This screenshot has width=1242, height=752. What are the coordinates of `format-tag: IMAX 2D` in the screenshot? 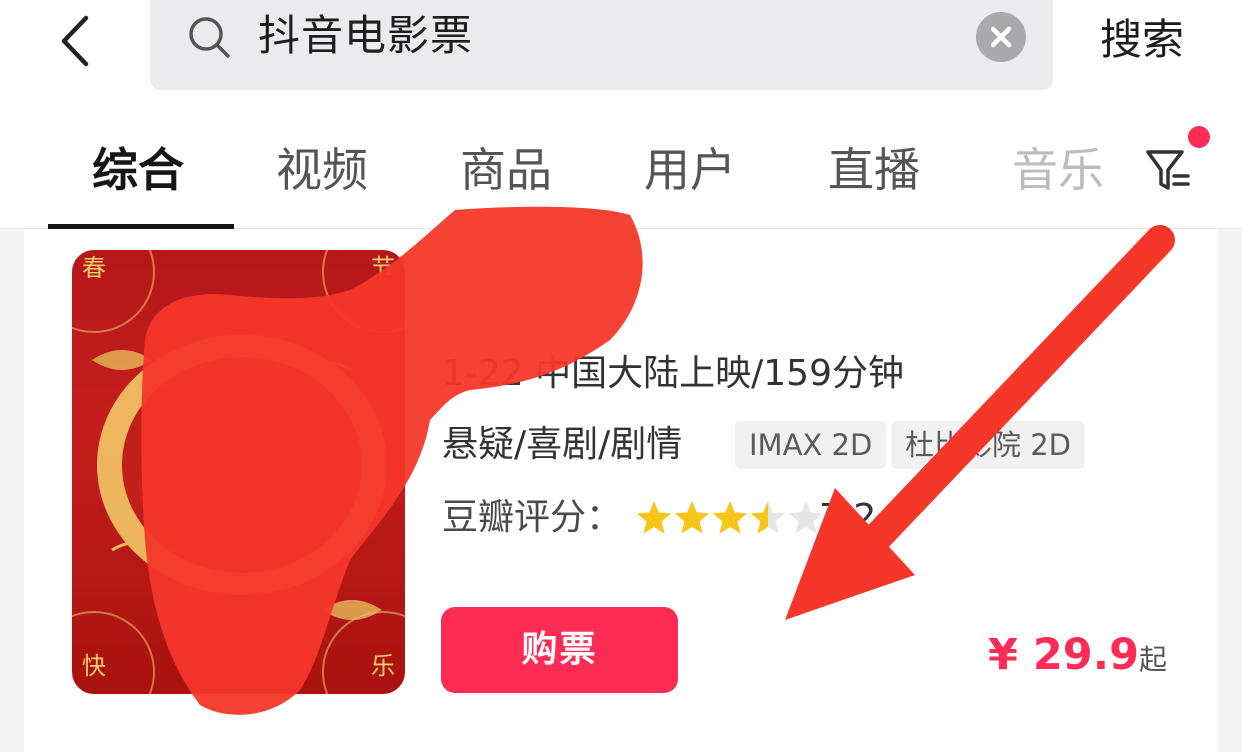 It's located at (811, 445).